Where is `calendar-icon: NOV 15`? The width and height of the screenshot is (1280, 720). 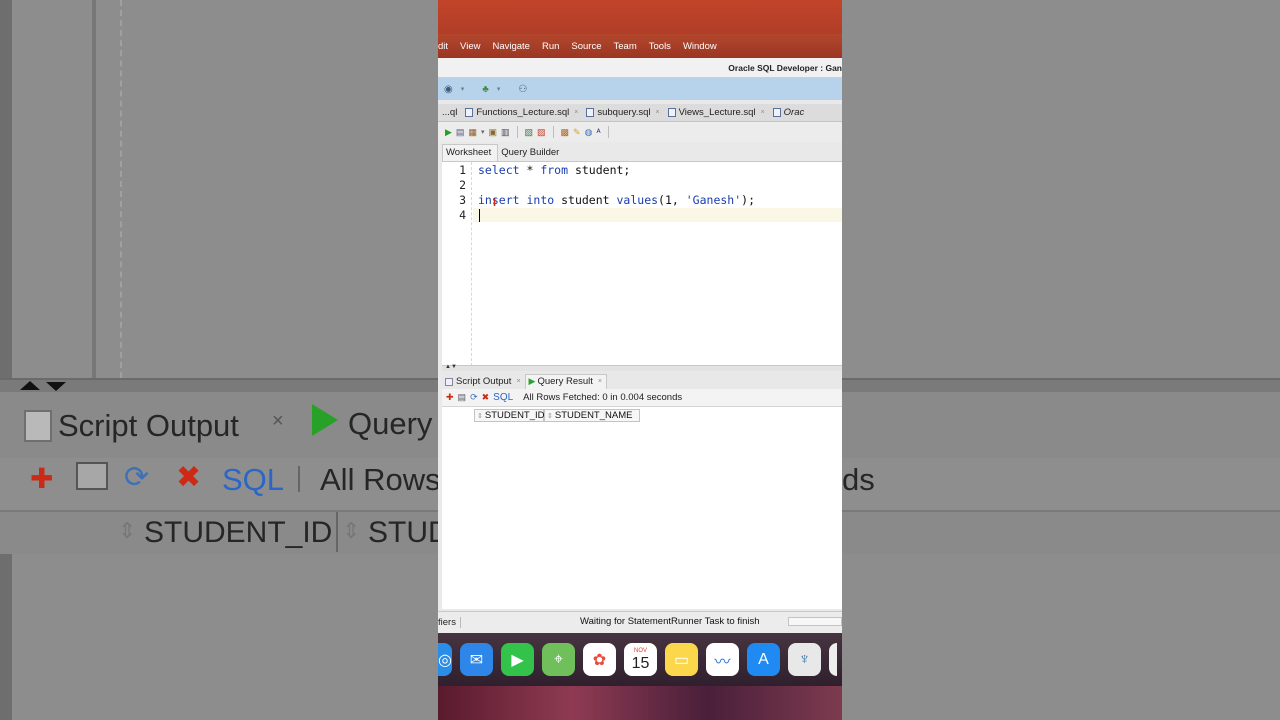 calendar-icon: NOV 15 is located at coordinates (640, 659).